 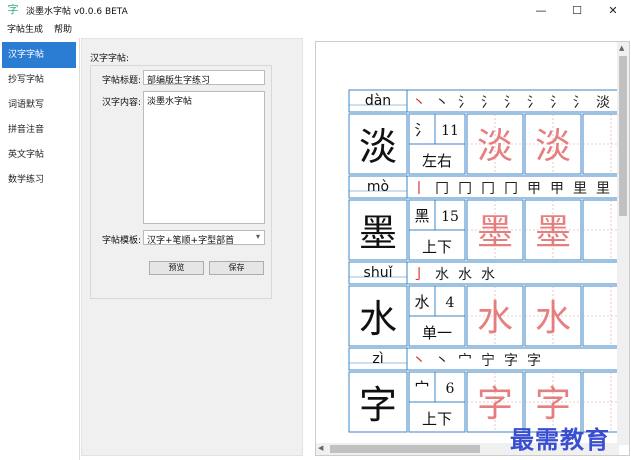 I want to click on pinyin-text: zì, so click(x=377, y=359).